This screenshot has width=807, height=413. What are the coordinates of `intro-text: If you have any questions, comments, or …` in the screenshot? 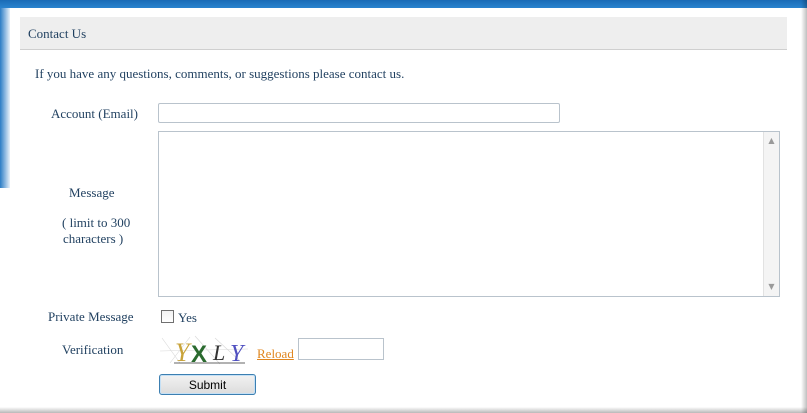 It's located at (220, 73).